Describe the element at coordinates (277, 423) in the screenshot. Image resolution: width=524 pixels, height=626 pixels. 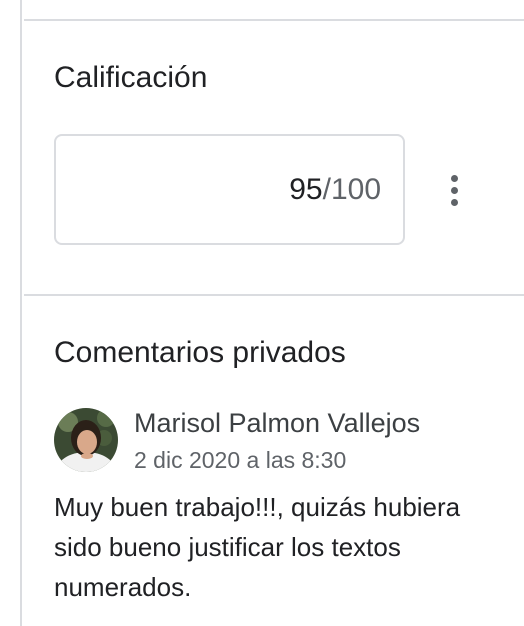
I see `comment-author: Marisol Palmon Vallejos` at that location.